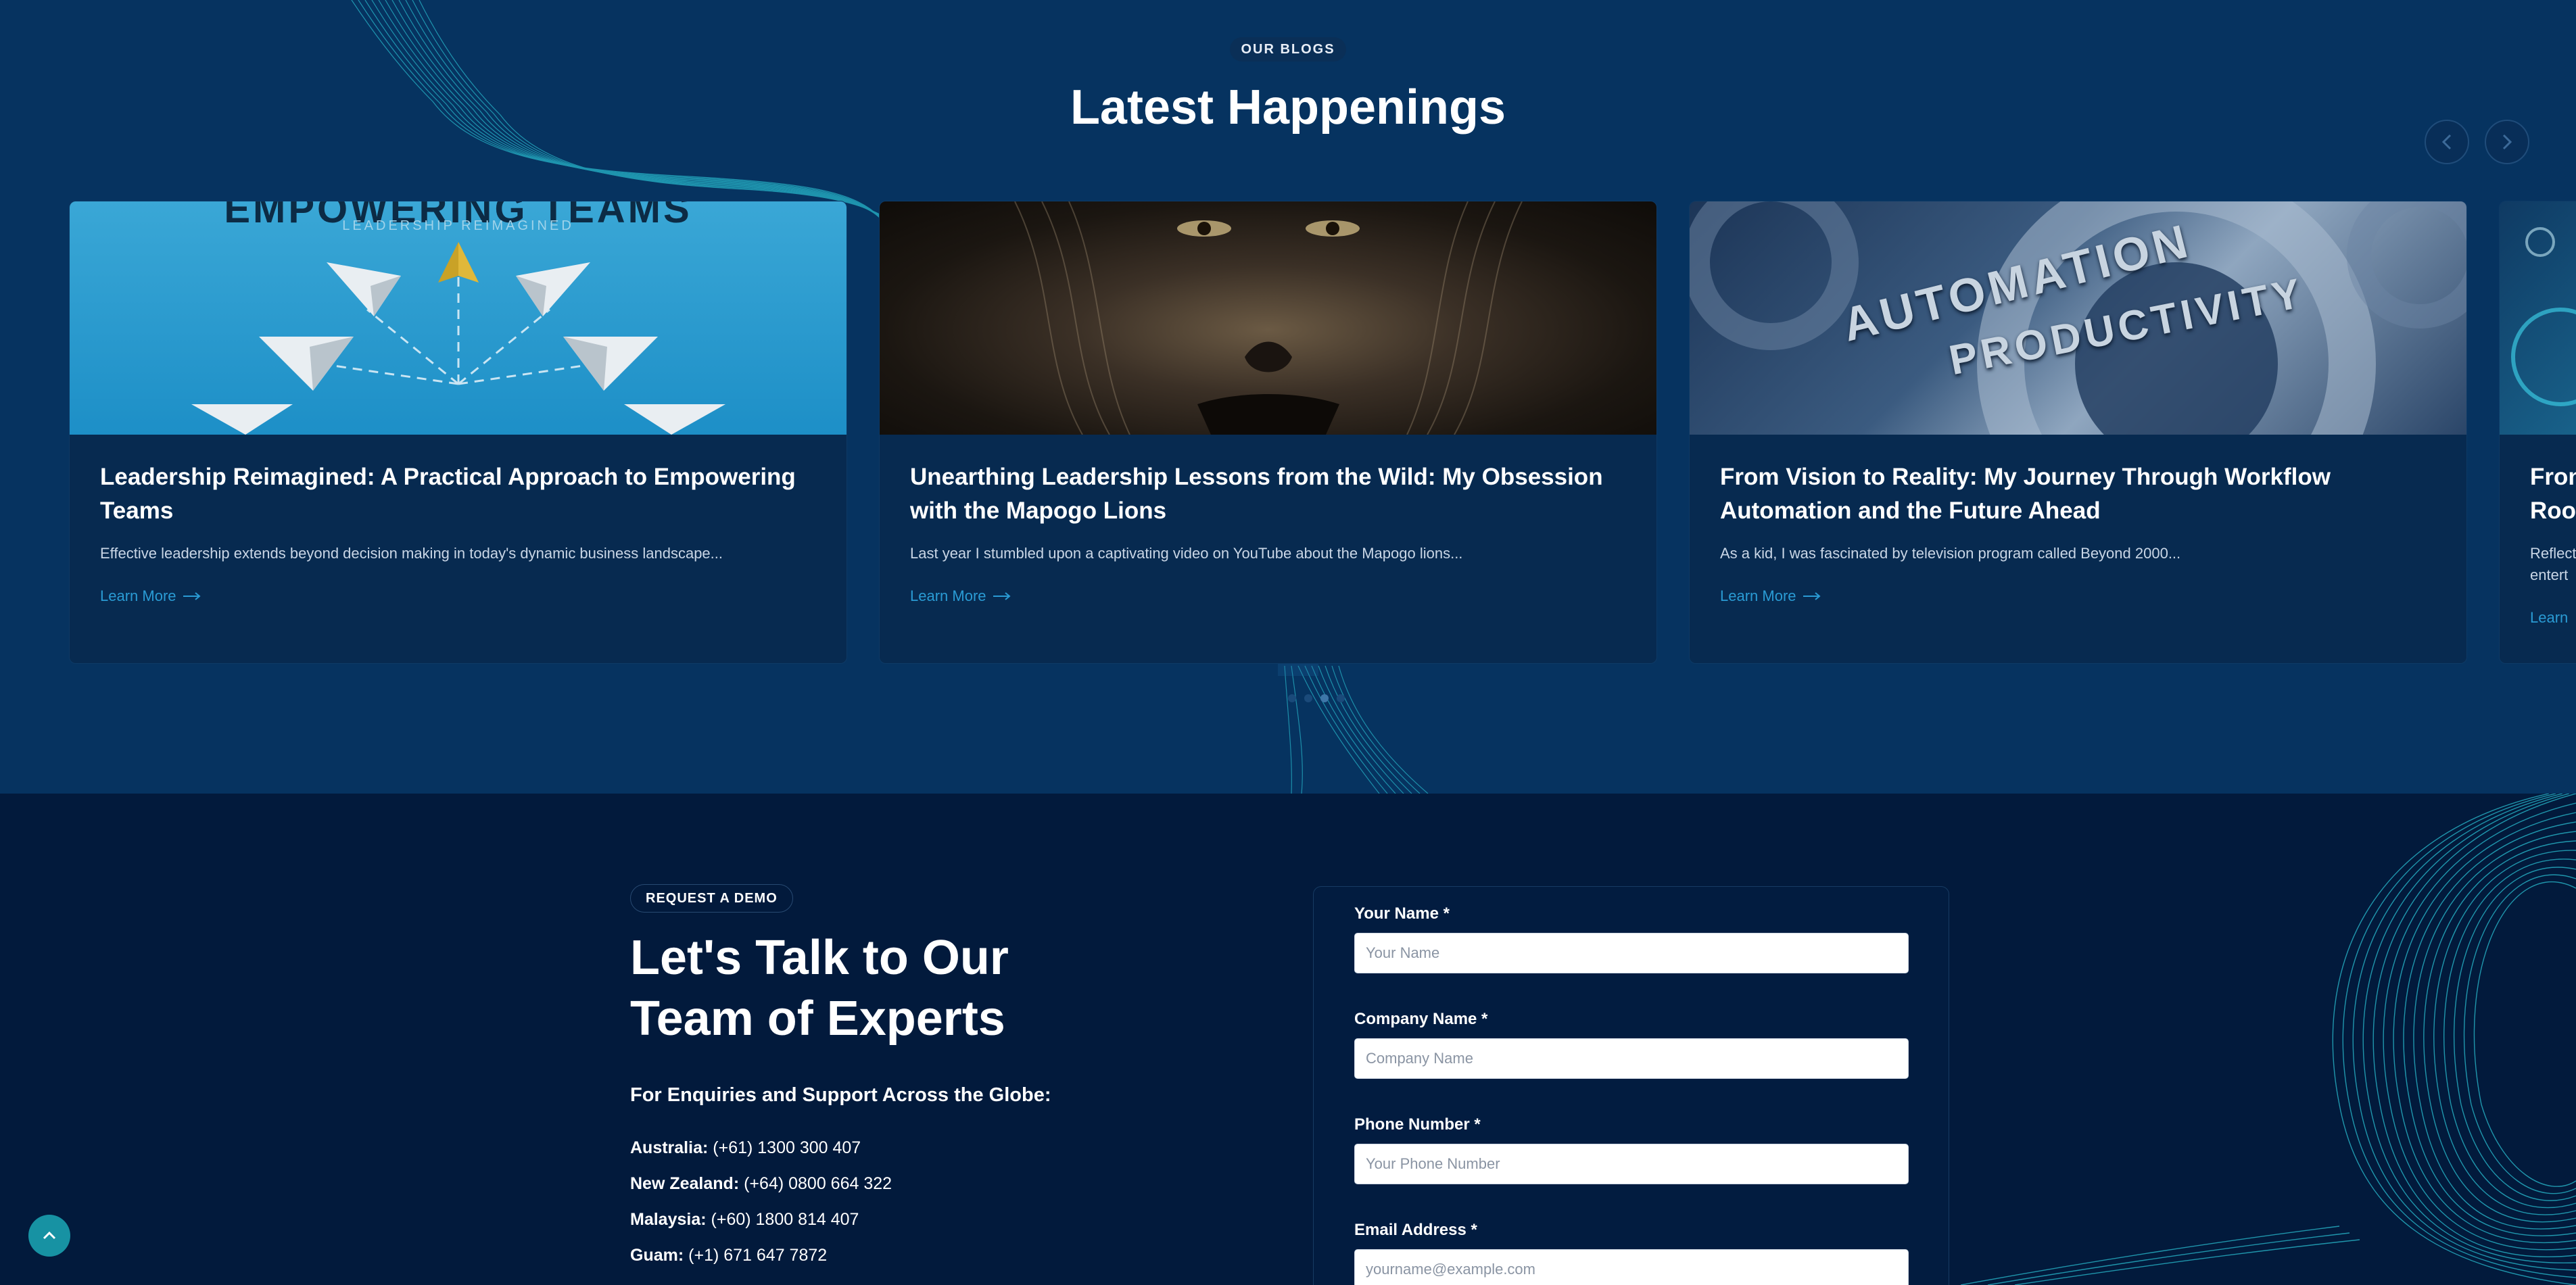 This screenshot has height=1285, width=2576. What do you see at coordinates (785, 1219) in the screenshot?
I see `office-phone: (+60) 1800 814 407` at bounding box center [785, 1219].